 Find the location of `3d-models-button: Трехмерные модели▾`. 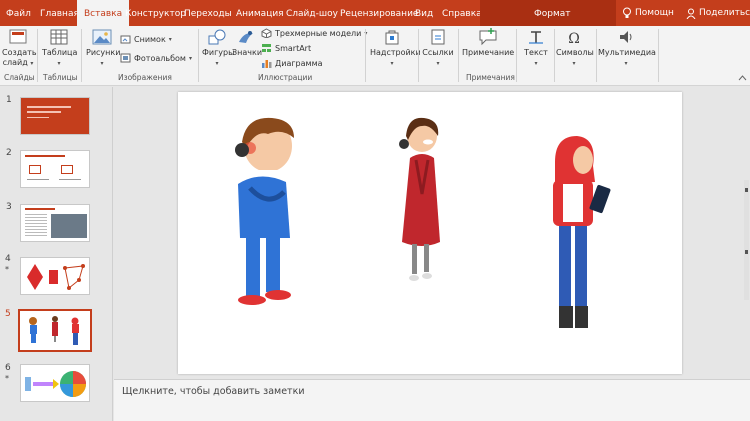

3d-models-button: Трехмерные модели▾ is located at coordinates (314, 33).